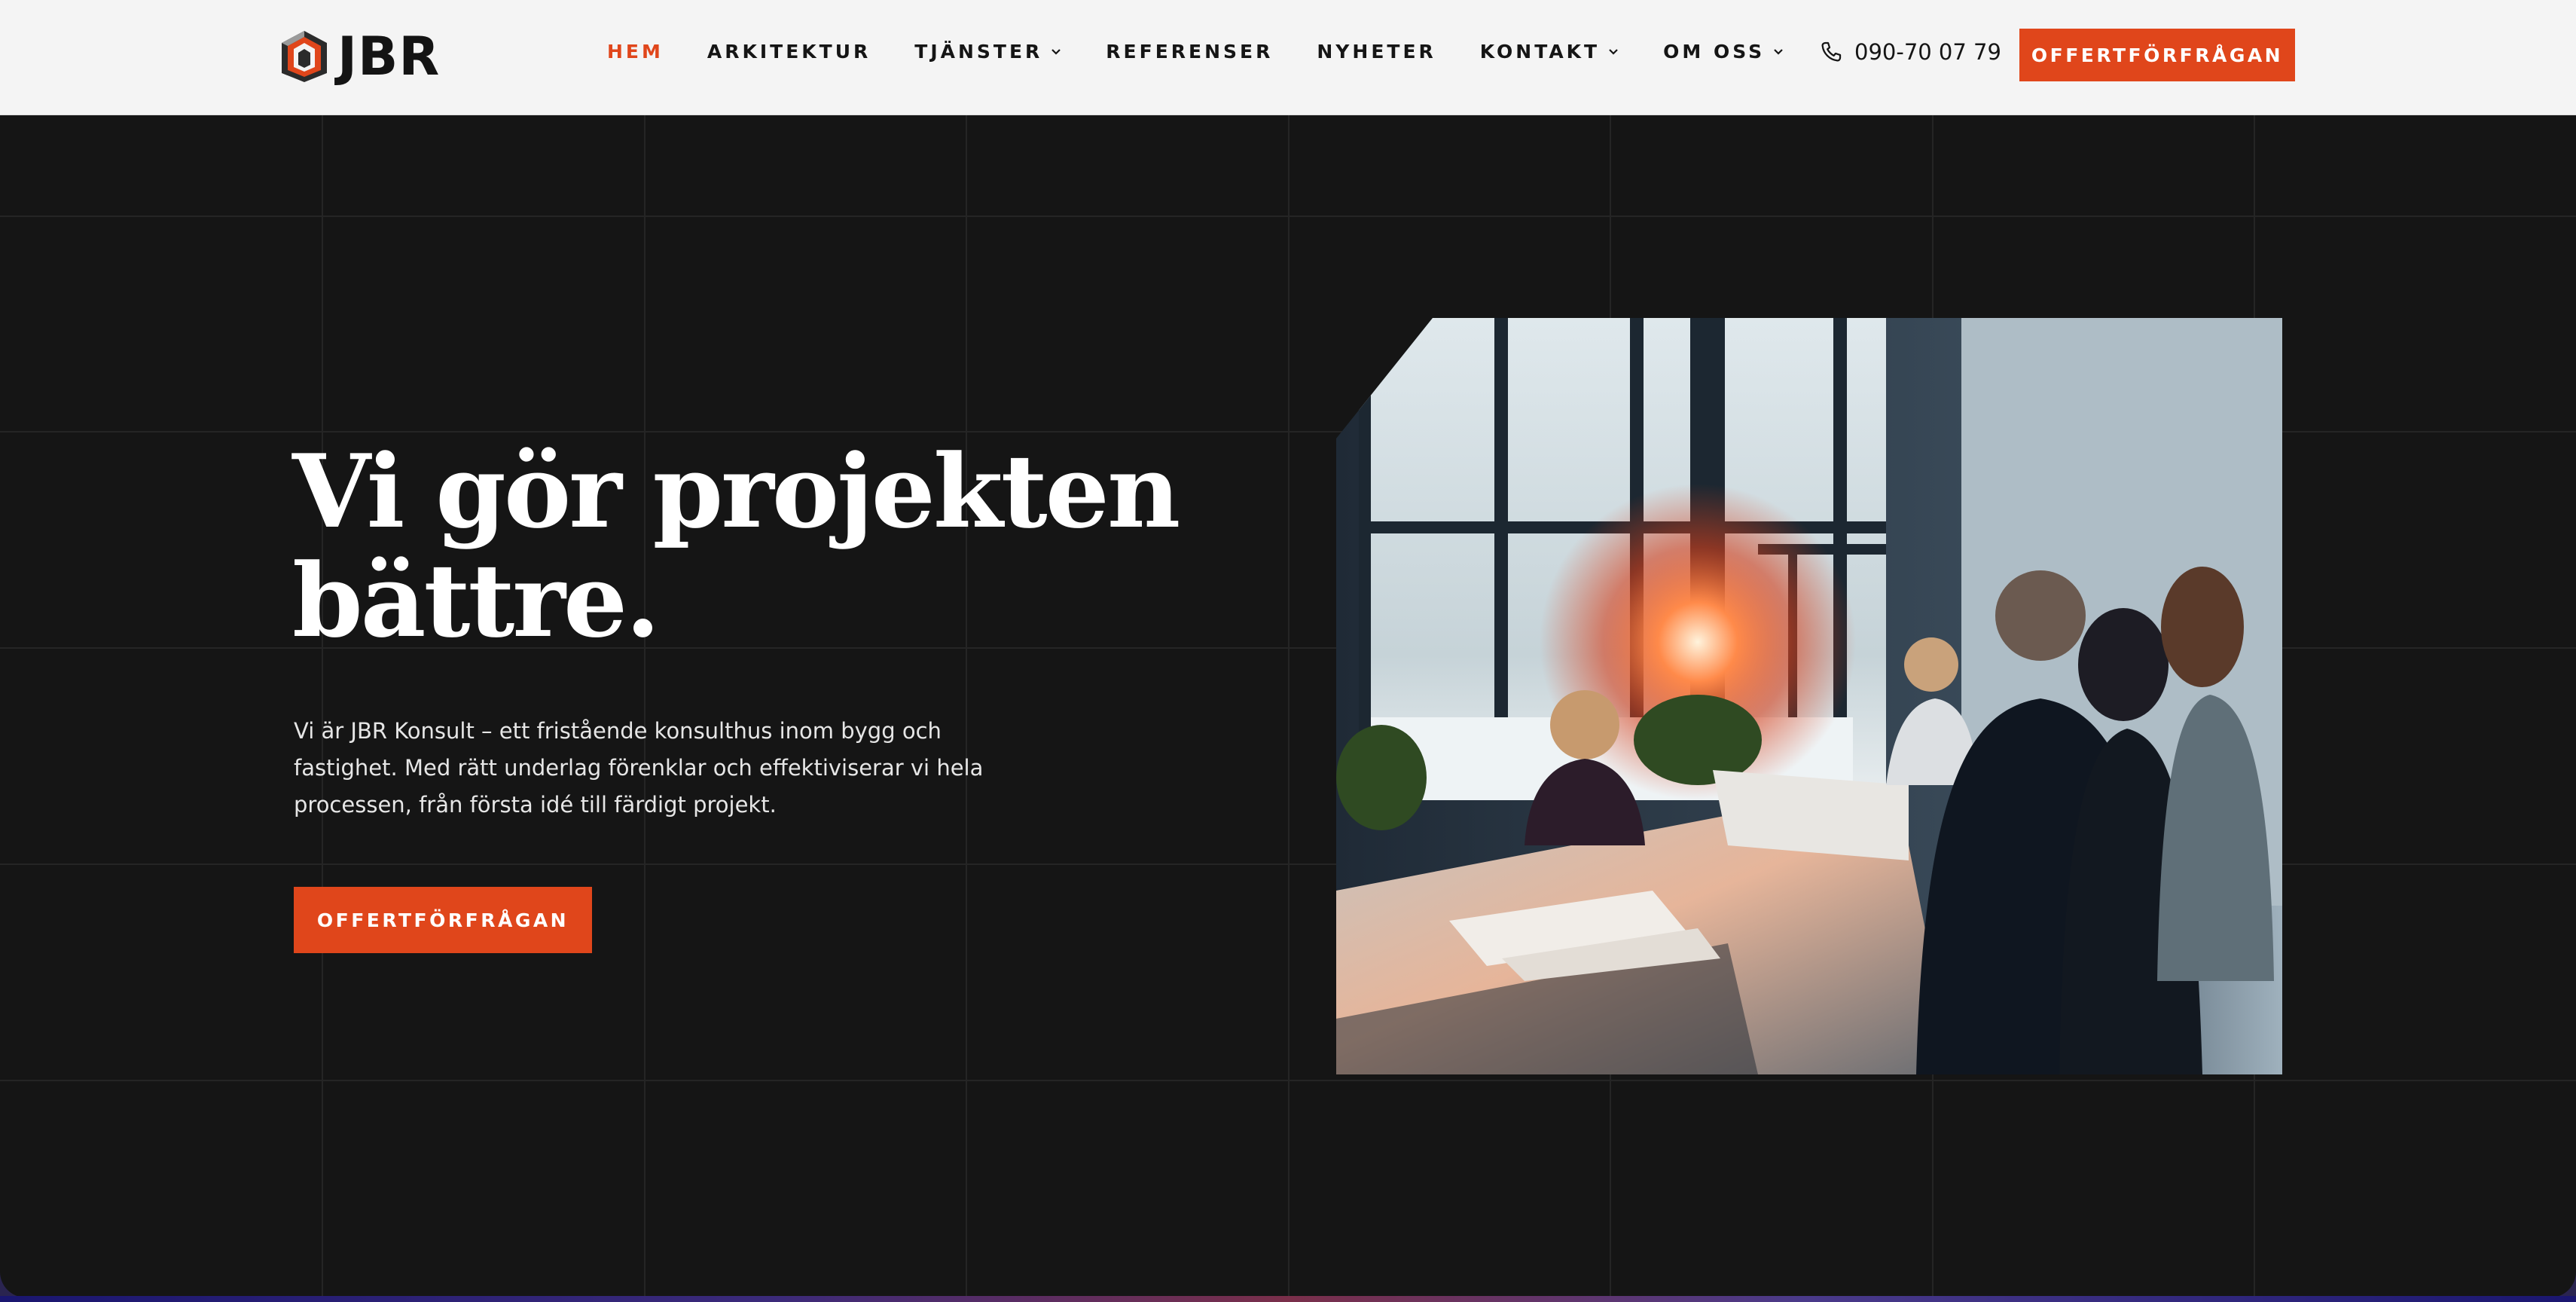  What do you see at coordinates (1288, 1299) in the screenshot?
I see `window-bottom-edge` at bounding box center [1288, 1299].